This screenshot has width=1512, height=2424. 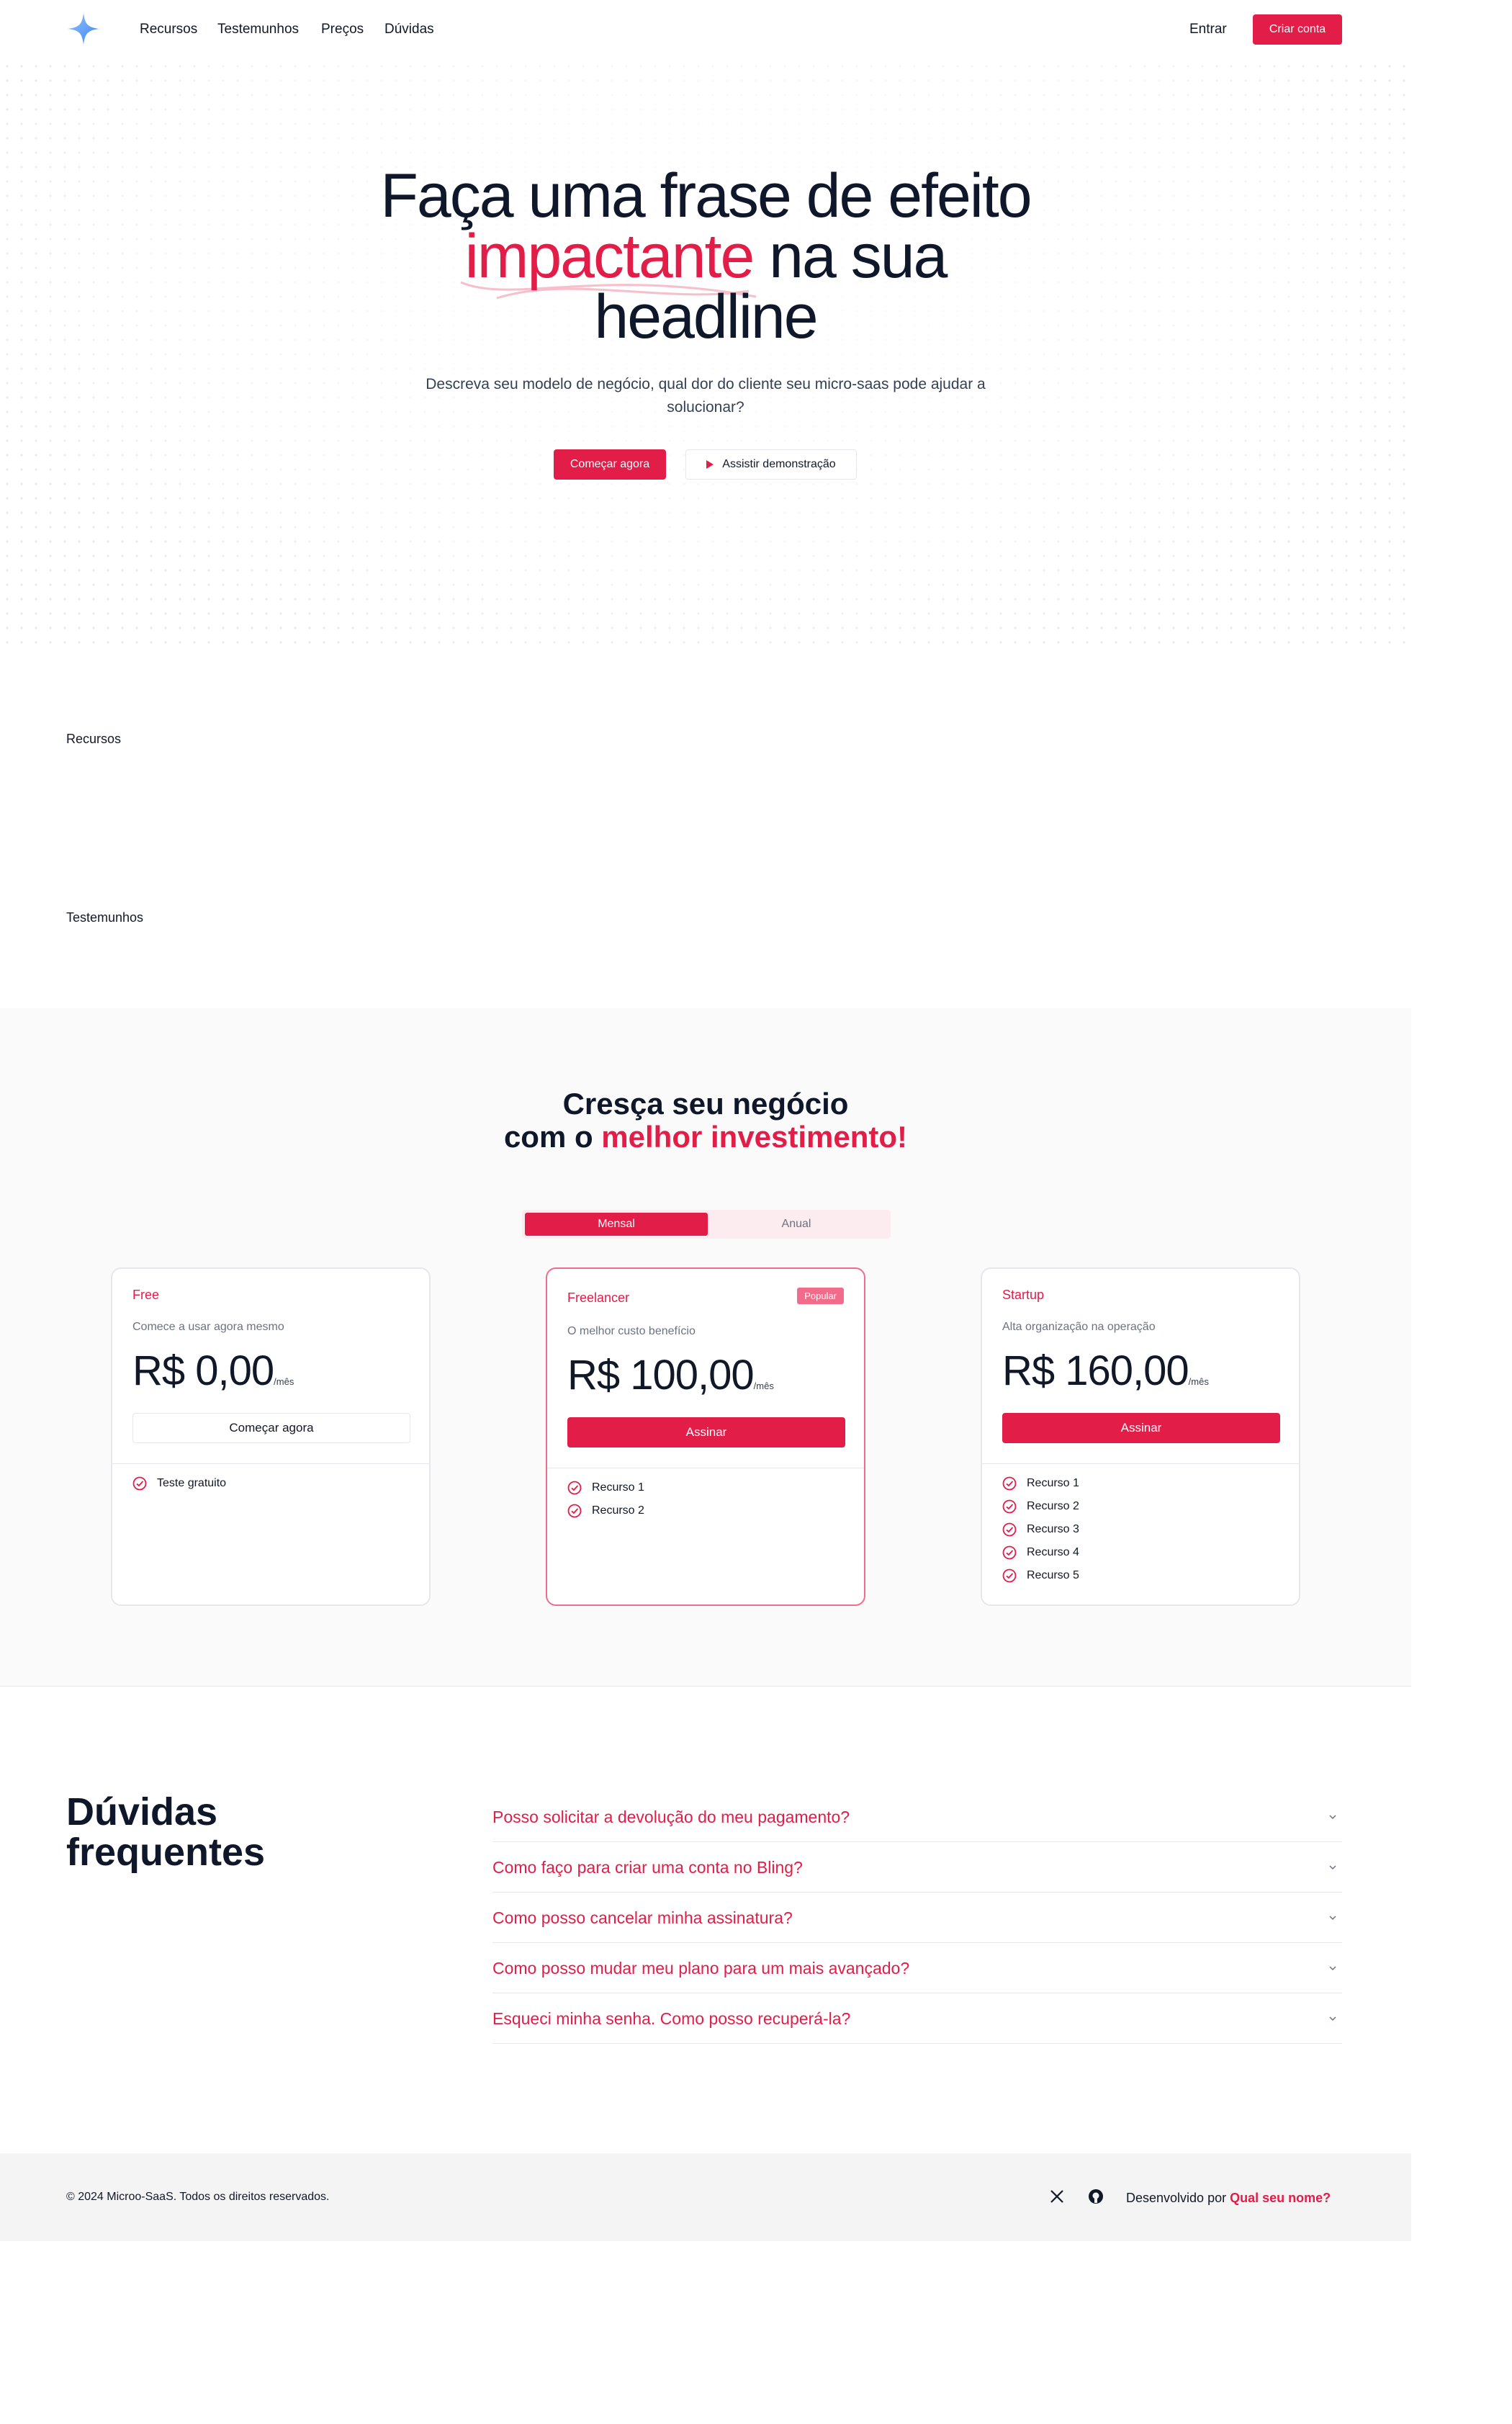 I want to click on nav-link-testemunhos: Testemunhos, so click(x=258, y=29).